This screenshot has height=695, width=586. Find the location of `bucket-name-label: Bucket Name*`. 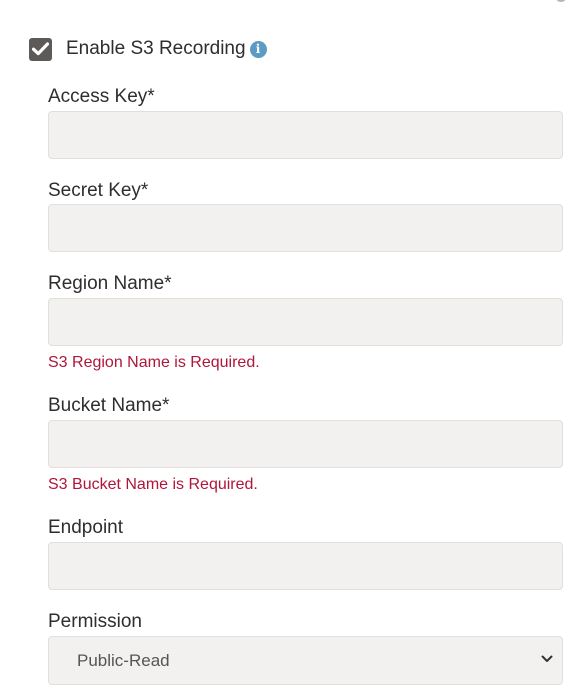

bucket-name-label: Bucket Name* is located at coordinates (109, 405).